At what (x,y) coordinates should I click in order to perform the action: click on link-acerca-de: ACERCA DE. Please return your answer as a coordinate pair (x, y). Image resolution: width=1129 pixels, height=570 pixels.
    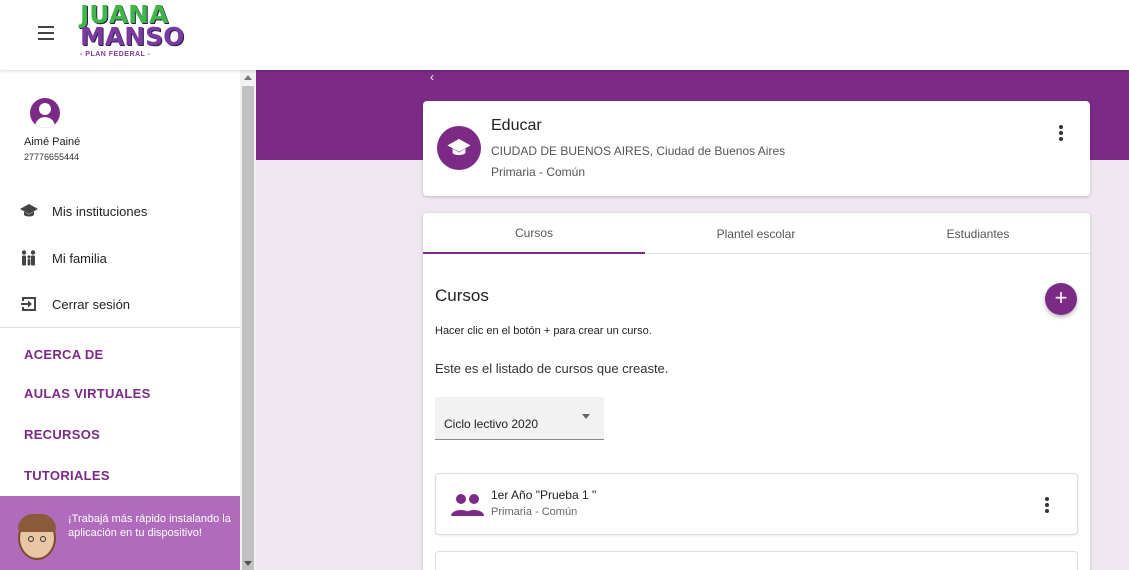
    Looking at the image, I should click on (64, 354).